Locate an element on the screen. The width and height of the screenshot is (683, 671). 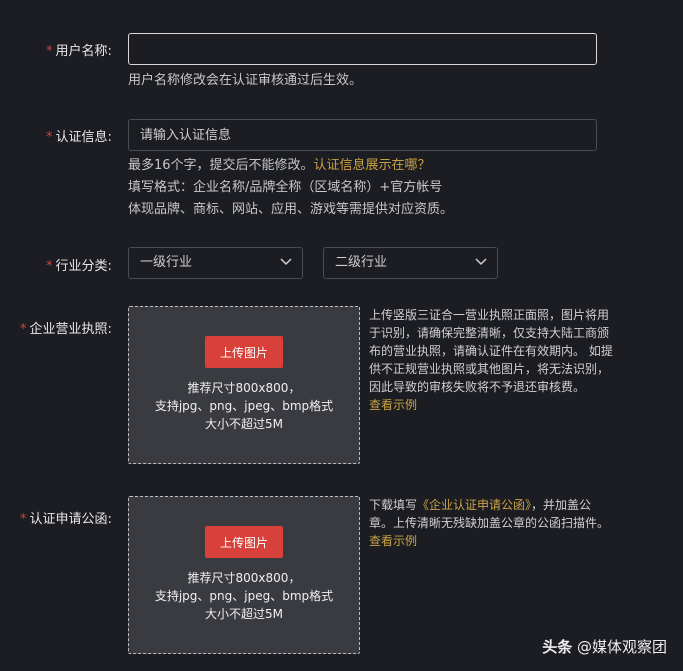
primary-industry-value: 一级行业 is located at coordinates (166, 262).